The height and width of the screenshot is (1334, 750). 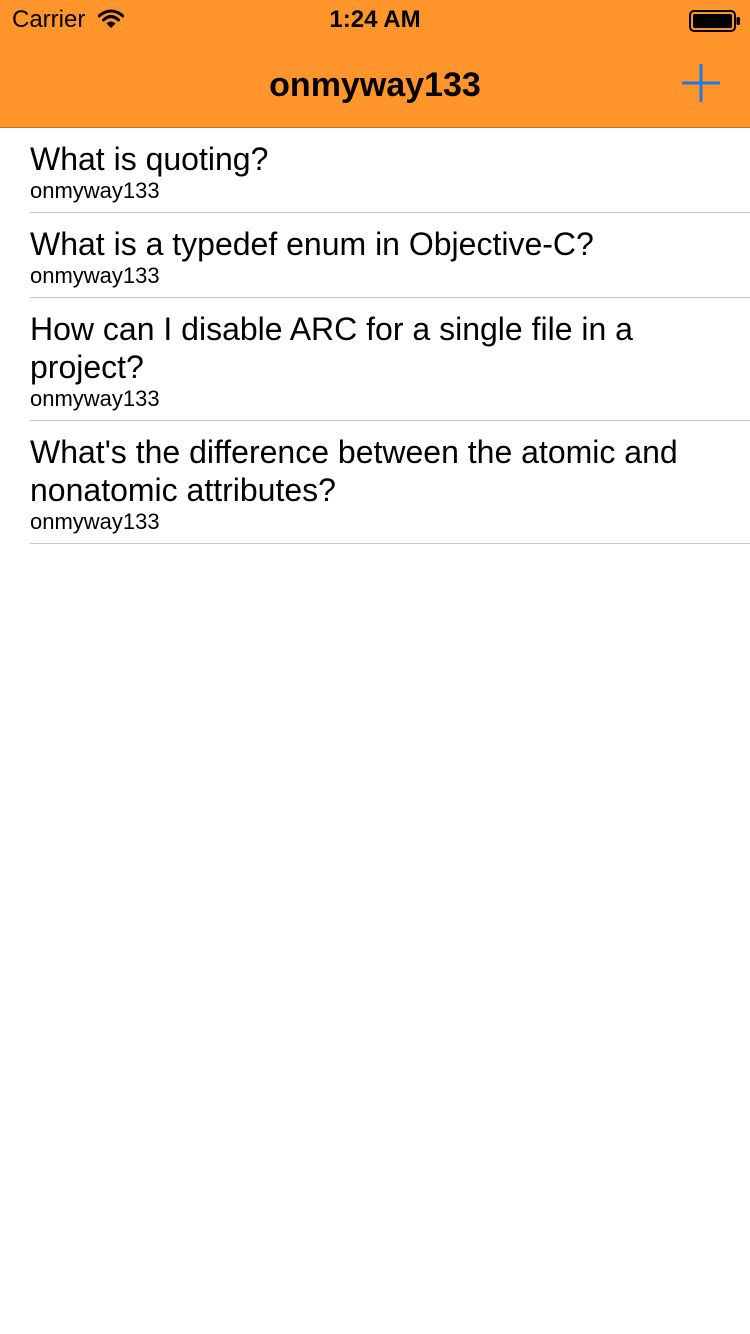 What do you see at coordinates (375, 170) in the screenshot?
I see `question-row: What is quoting? onmyway133` at bounding box center [375, 170].